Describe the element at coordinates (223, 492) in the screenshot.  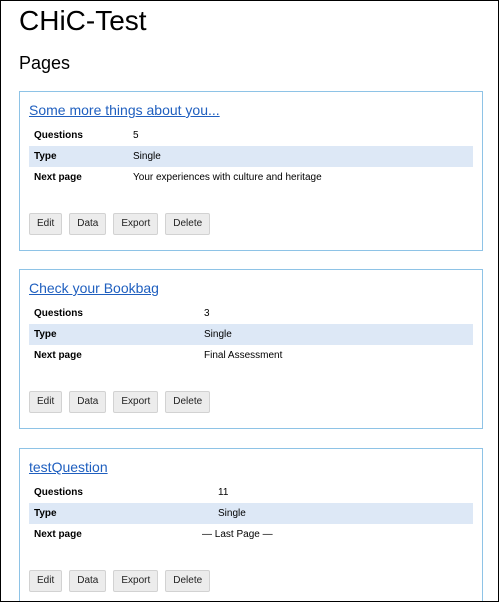
I see `questions-value: 11` at that location.